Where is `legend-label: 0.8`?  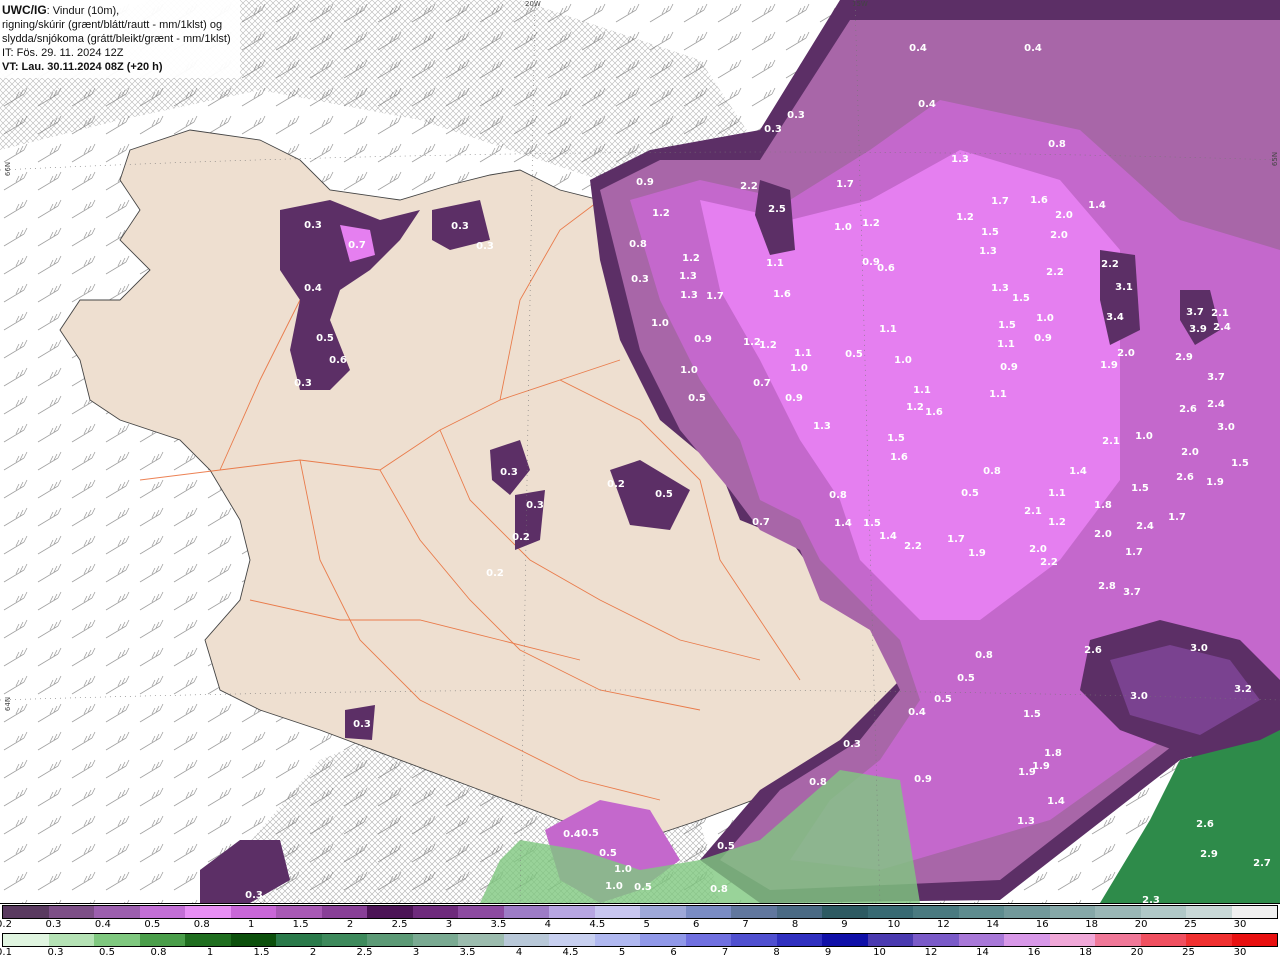
legend-label: 0.8 is located at coordinates (158, 952).